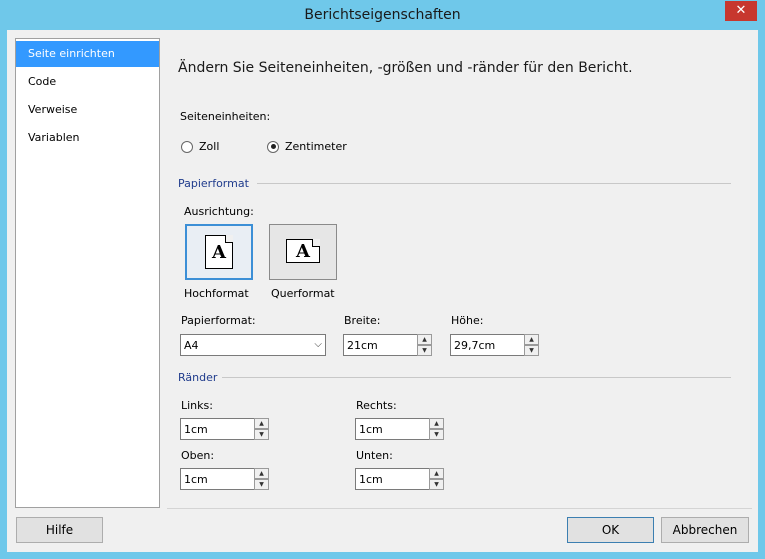  I want to click on bottom-margin-value: 1cm, so click(371, 479).